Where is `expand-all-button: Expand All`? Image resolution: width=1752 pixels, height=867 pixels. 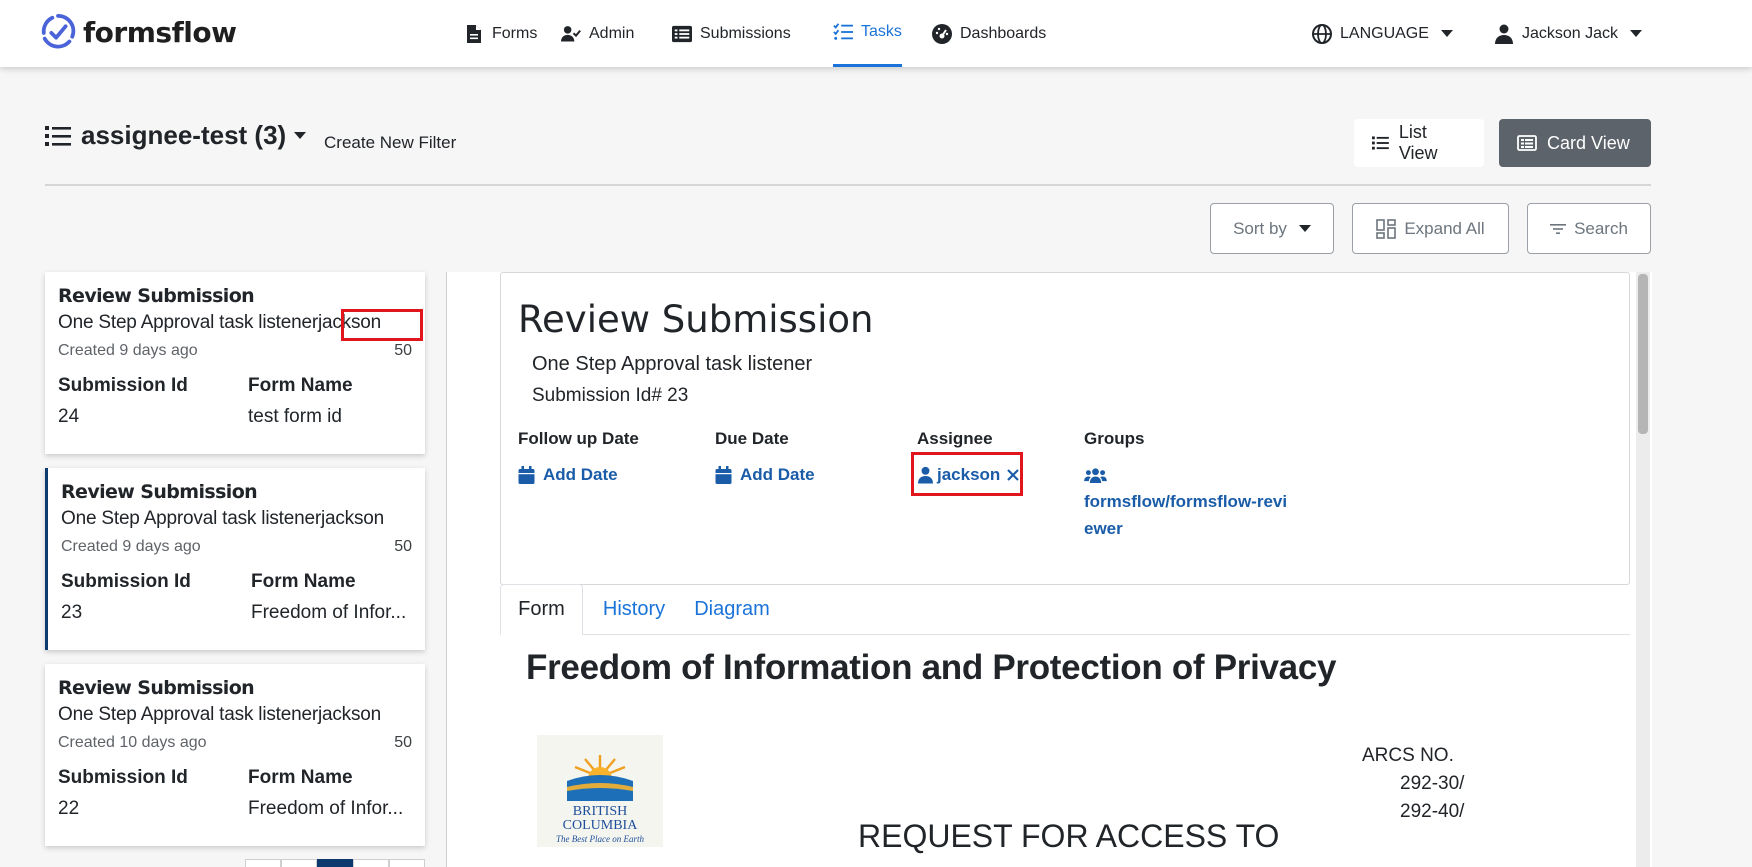 expand-all-button: Expand All is located at coordinates (1430, 228).